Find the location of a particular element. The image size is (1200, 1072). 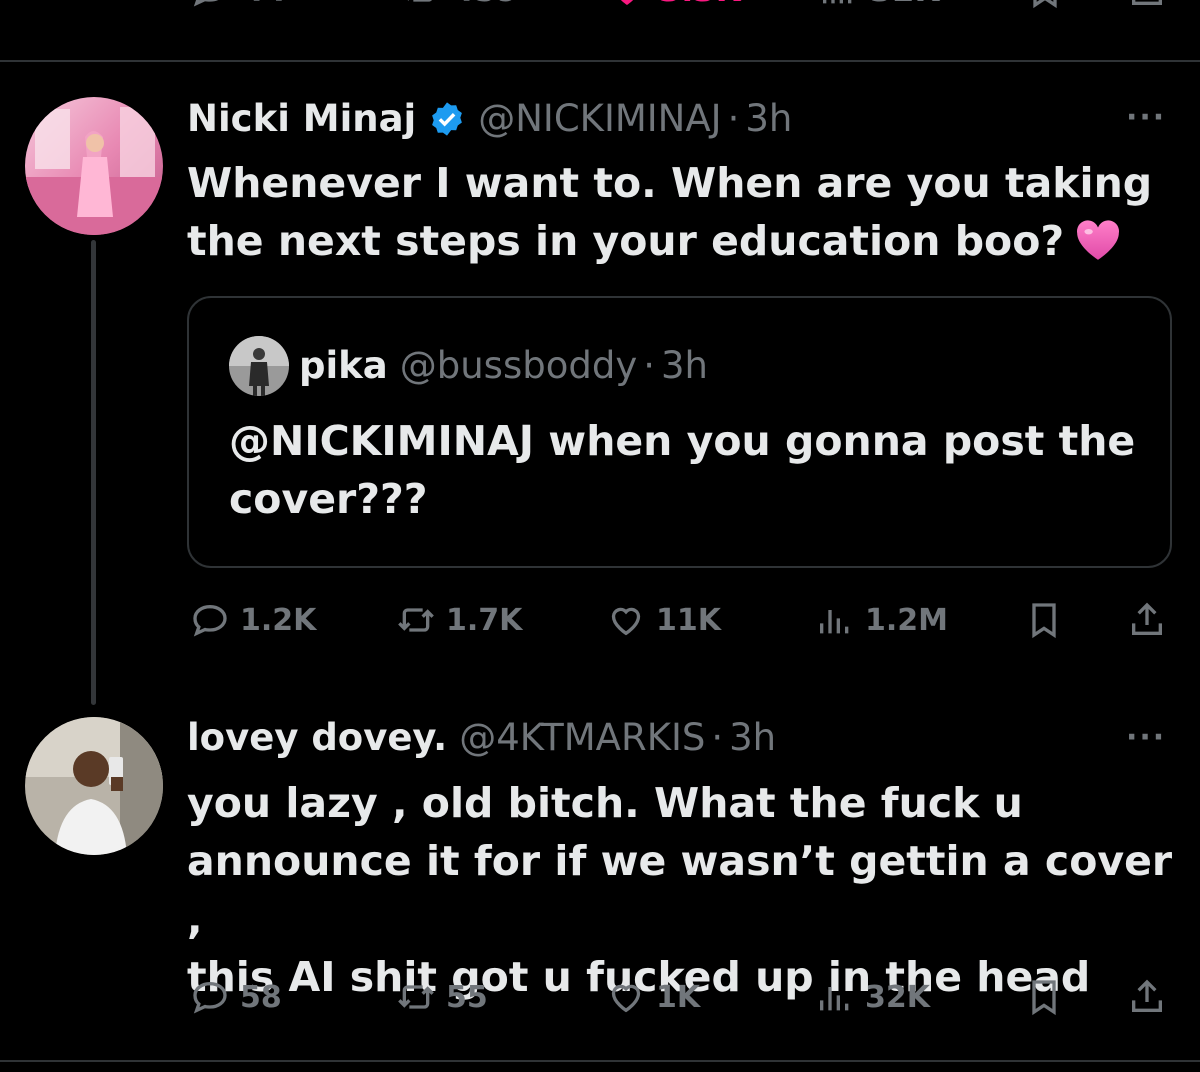

like-count: 3.3K is located at coordinates (699, 4).